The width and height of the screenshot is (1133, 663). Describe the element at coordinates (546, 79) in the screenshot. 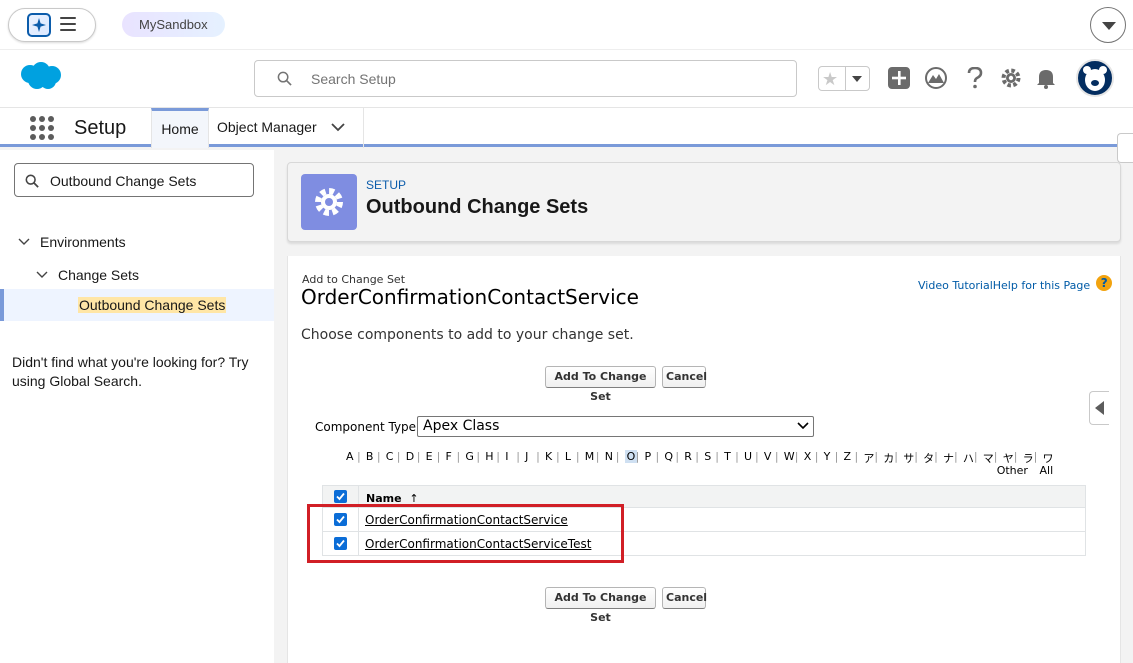

I see `search-input` at that location.